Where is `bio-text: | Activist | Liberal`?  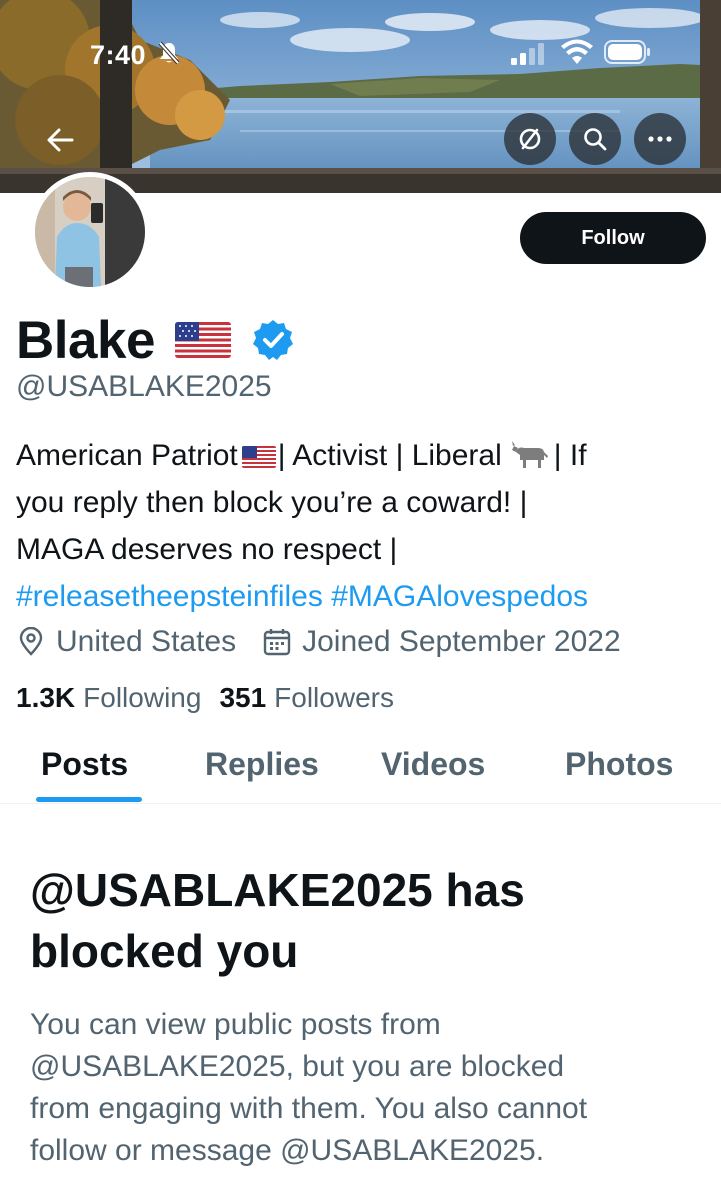
bio-text: | Activist | Liberal is located at coordinates (389, 455).